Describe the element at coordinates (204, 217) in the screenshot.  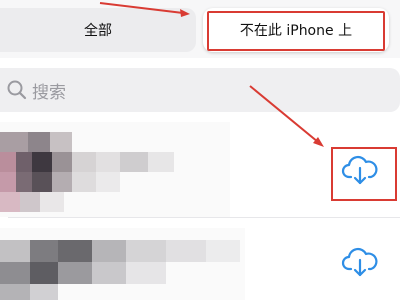
I see `row-divider` at that location.